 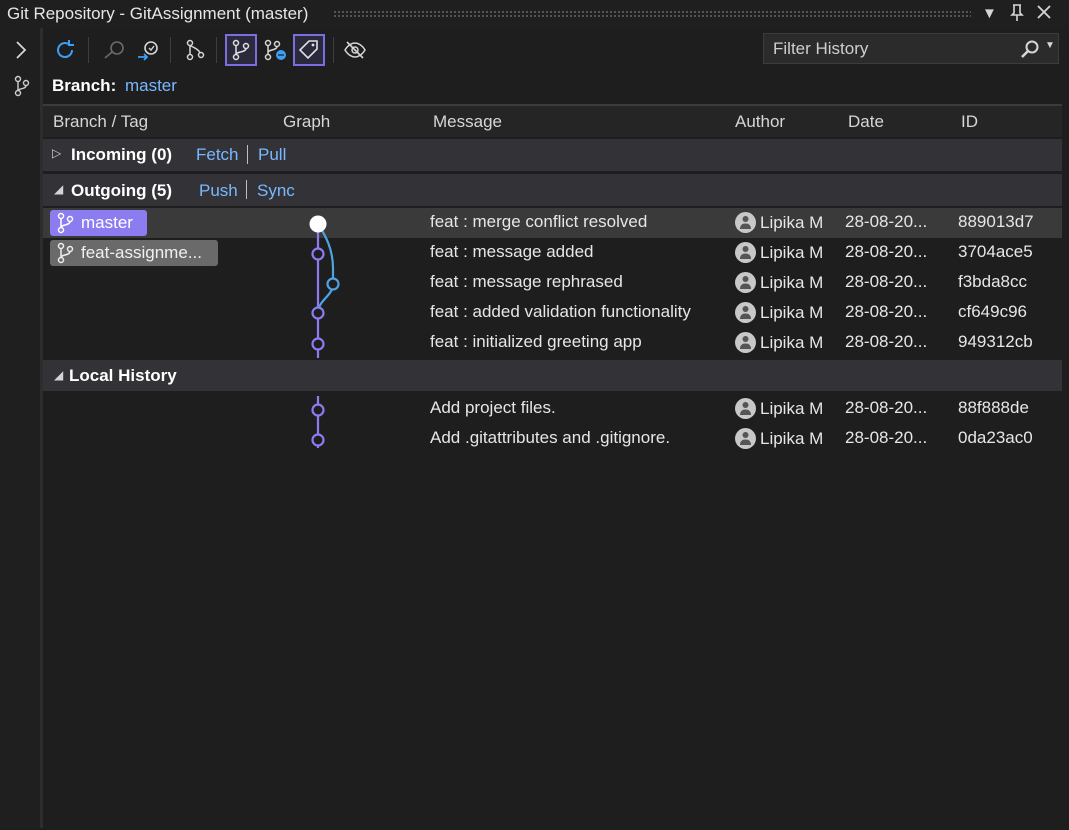 What do you see at coordinates (552, 190) in the screenshot?
I see `outgoing-section: ◢ Outgoing (5) Push Sync` at bounding box center [552, 190].